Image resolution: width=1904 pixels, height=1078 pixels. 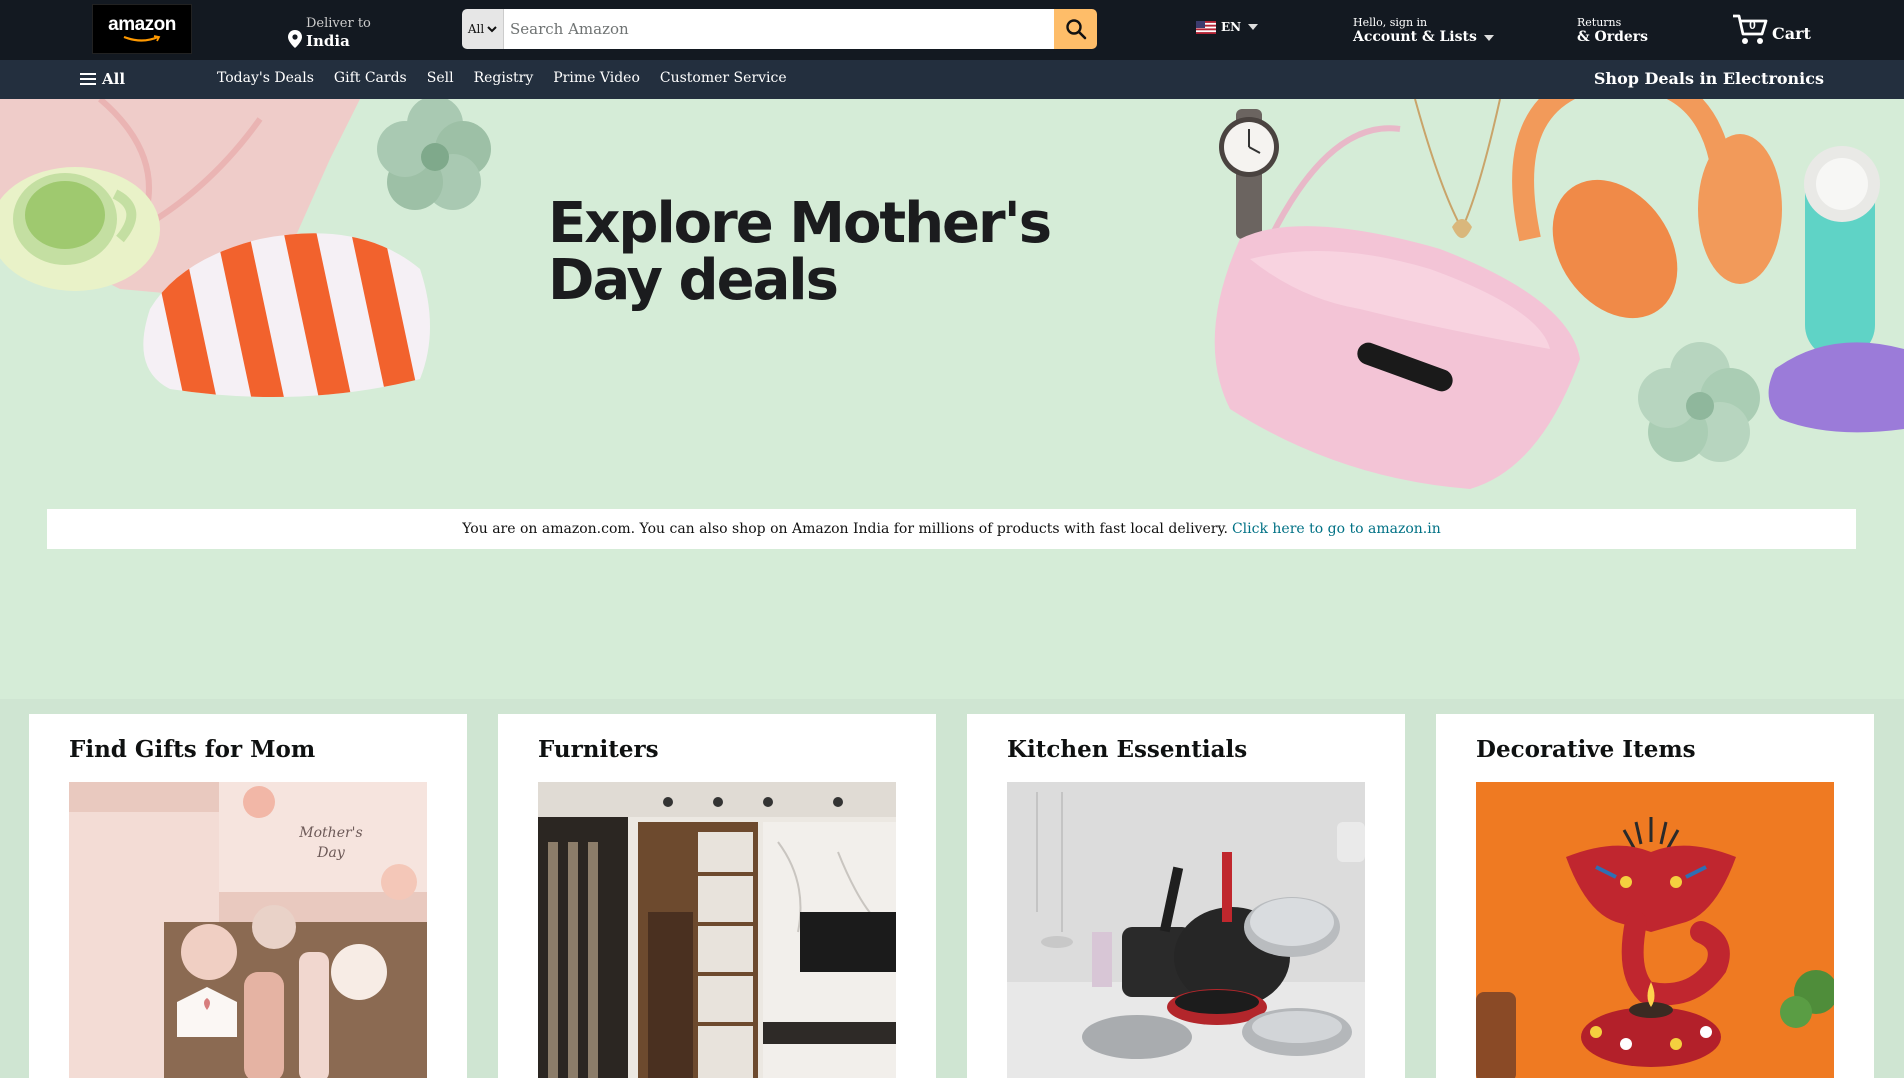 I want to click on hamburger-menu-icon, so click(x=88, y=79).